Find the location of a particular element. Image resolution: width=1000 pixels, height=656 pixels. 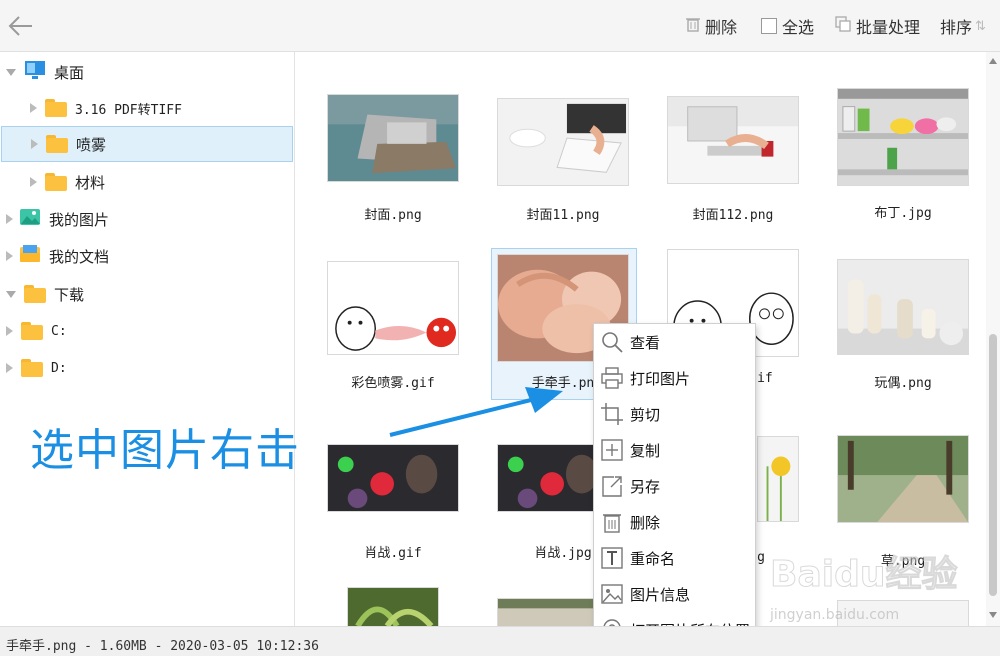

menu-item-print: 打印图片 is located at coordinates (674, 378).